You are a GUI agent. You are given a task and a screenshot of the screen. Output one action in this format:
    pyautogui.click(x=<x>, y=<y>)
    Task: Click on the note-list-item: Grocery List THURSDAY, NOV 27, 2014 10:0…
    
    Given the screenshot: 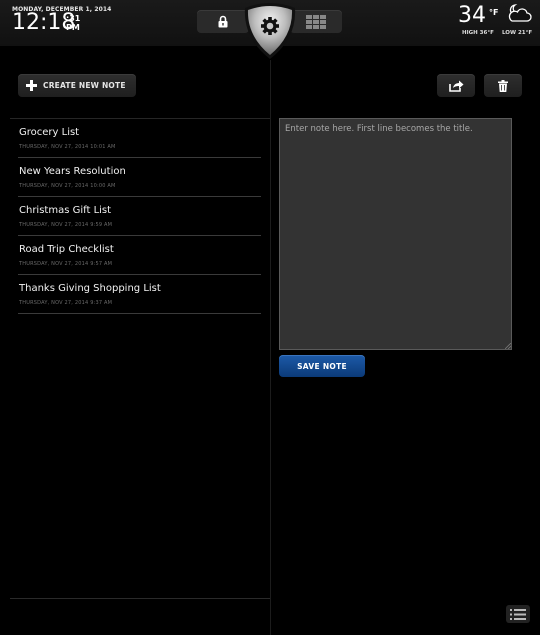 What is the action you would take?
    pyautogui.click(x=139, y=138)
    